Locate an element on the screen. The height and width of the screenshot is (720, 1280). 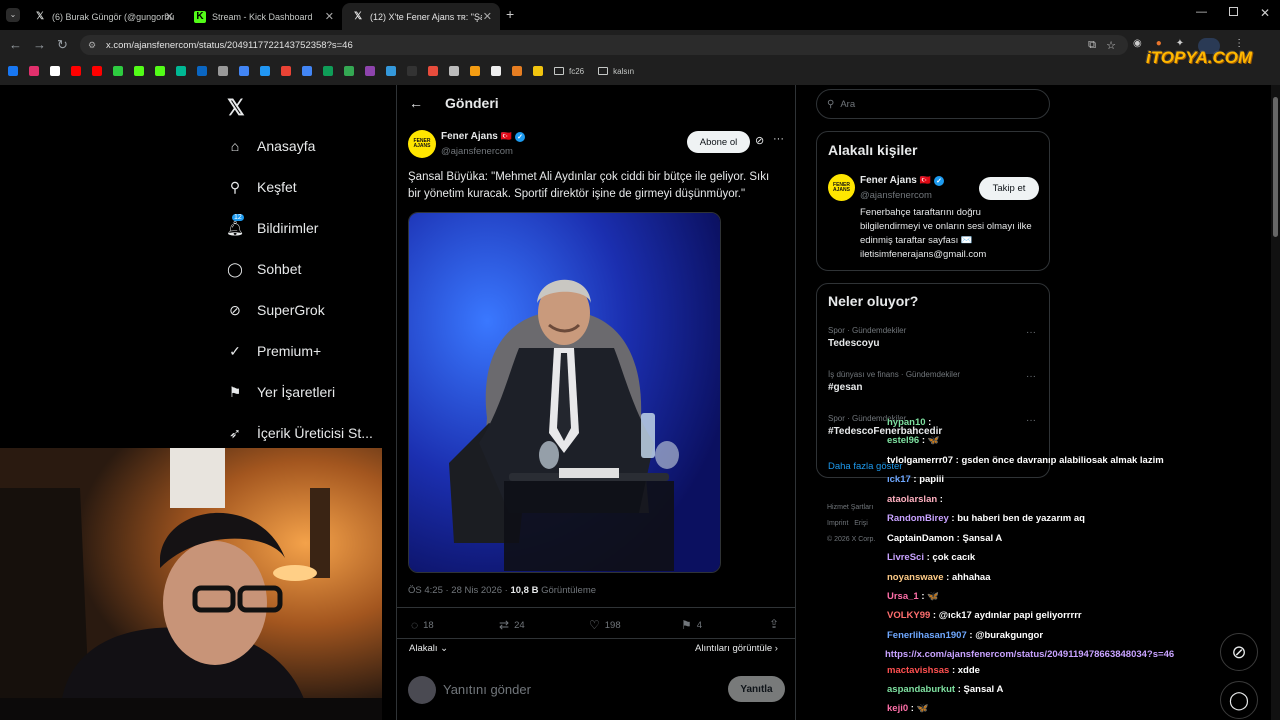
chat-username: hypan10 is located at coordinates (906, 422).